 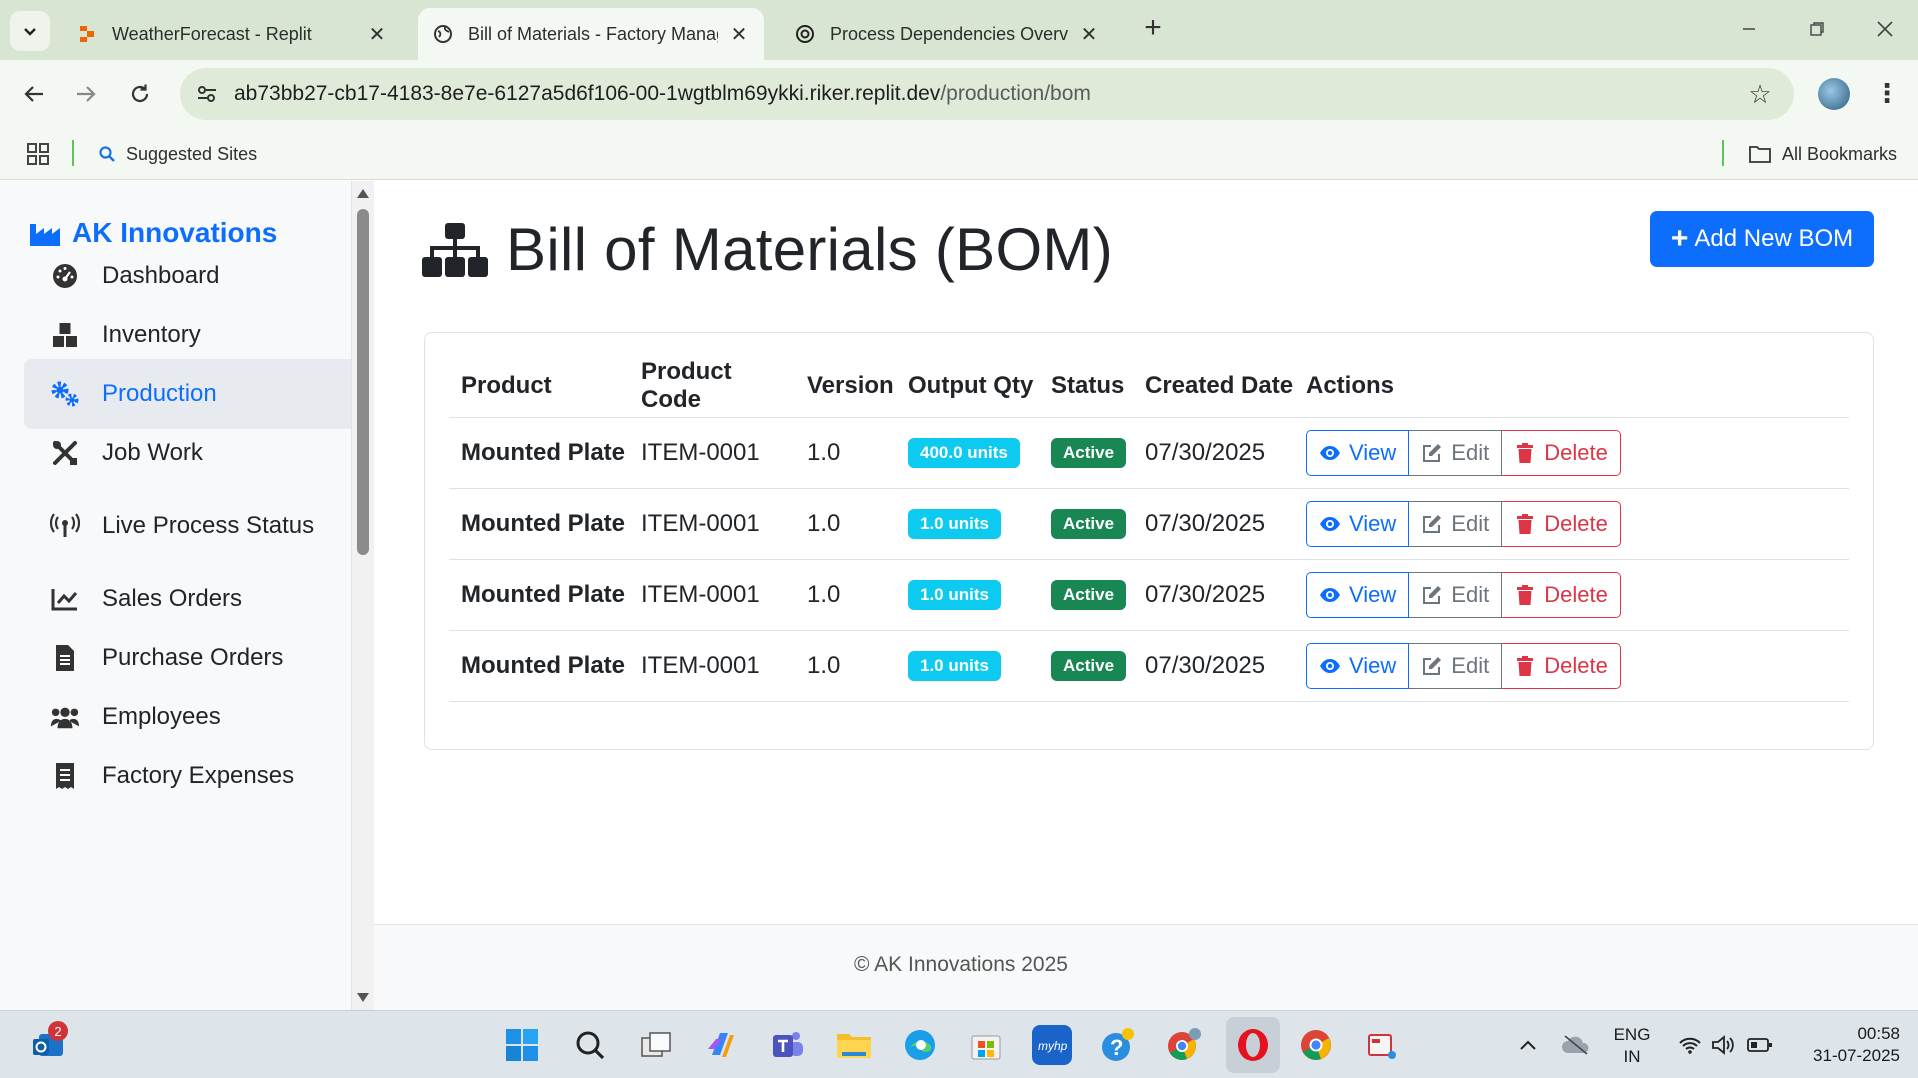 What do you see at coordinates (1834, 94) in the screenshot?
I see `profile-avatar` at bounding box center [1834, 94].